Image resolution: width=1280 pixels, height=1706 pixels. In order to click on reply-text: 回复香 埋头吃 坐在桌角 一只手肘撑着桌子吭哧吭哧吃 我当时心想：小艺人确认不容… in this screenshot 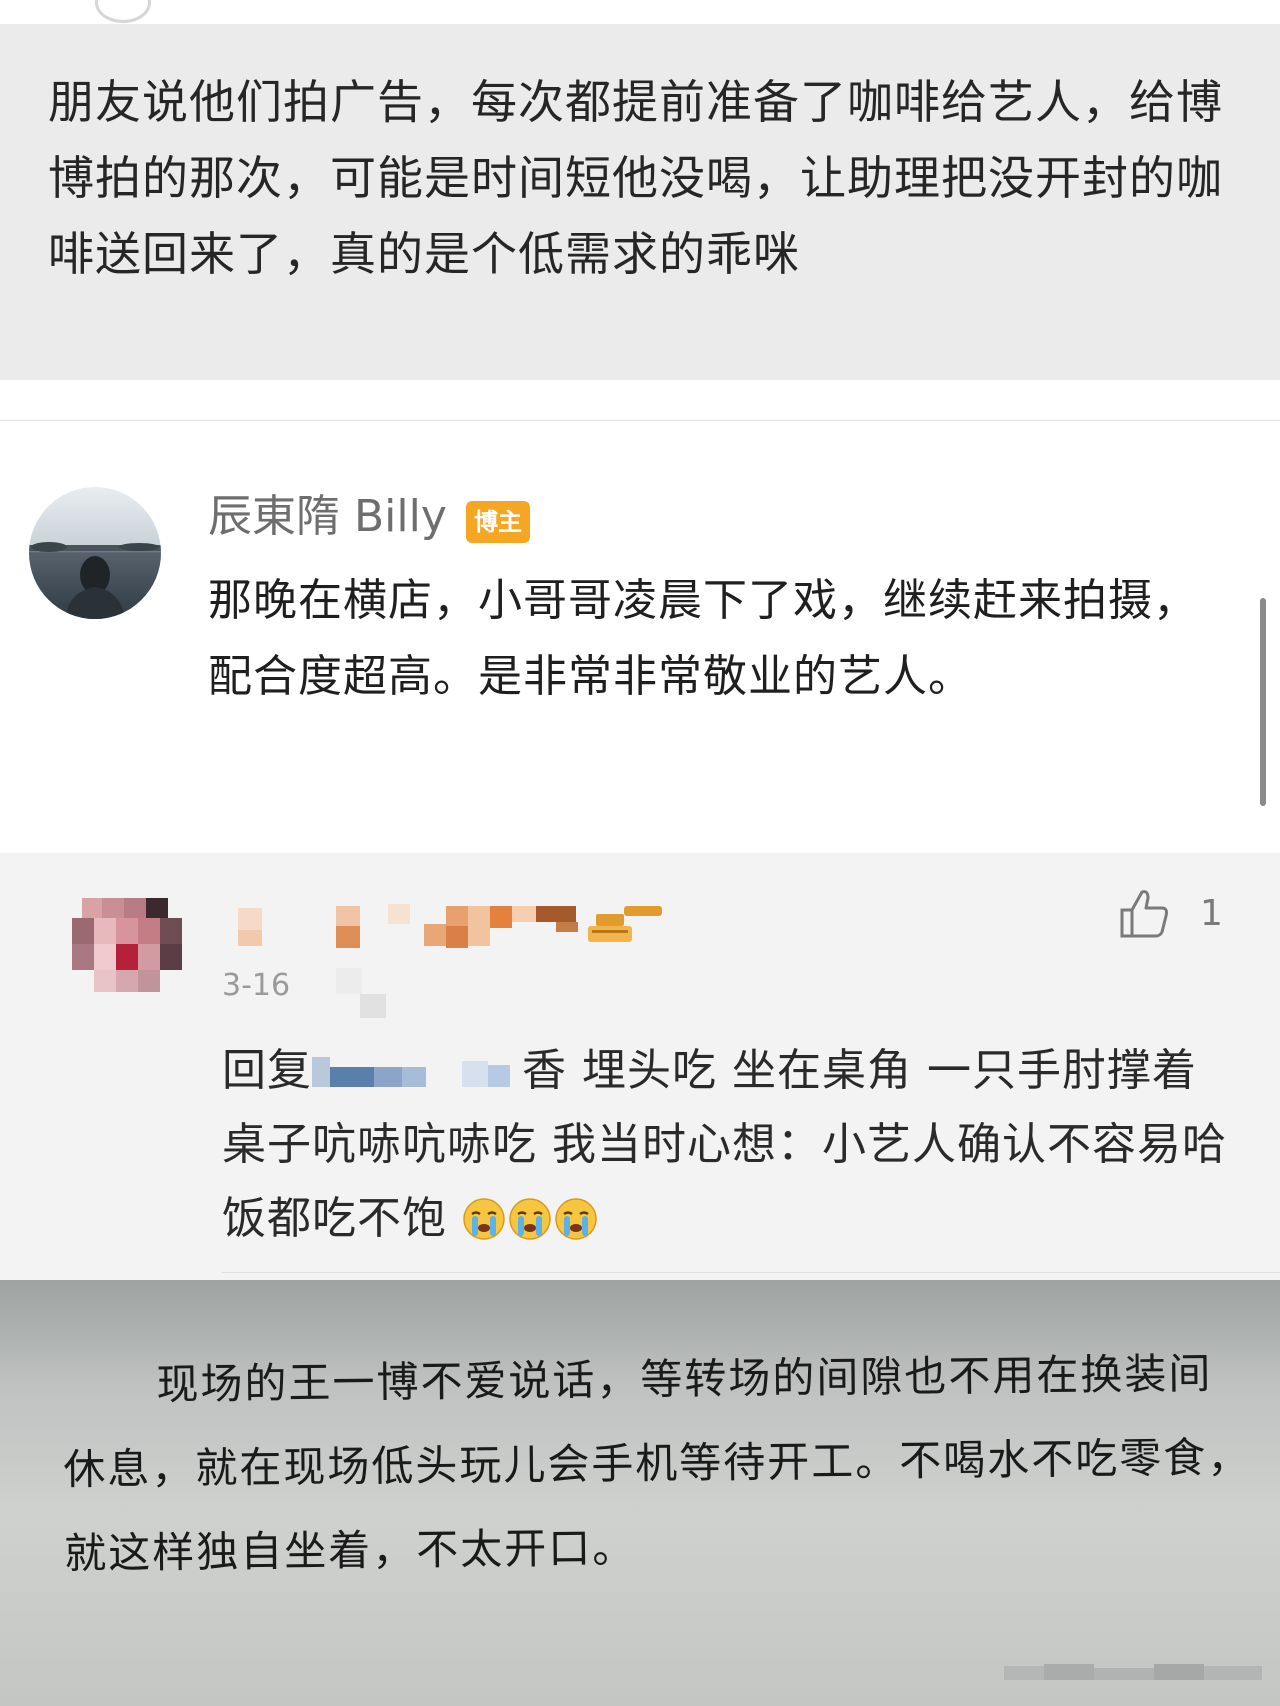, I will do `click(727, 1145)`.